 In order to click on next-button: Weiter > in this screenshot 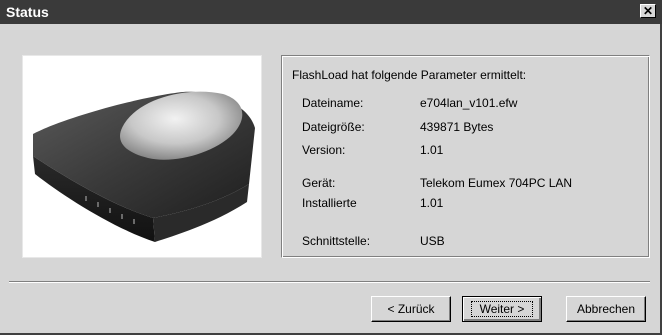, I will do `click(502, 309)`.